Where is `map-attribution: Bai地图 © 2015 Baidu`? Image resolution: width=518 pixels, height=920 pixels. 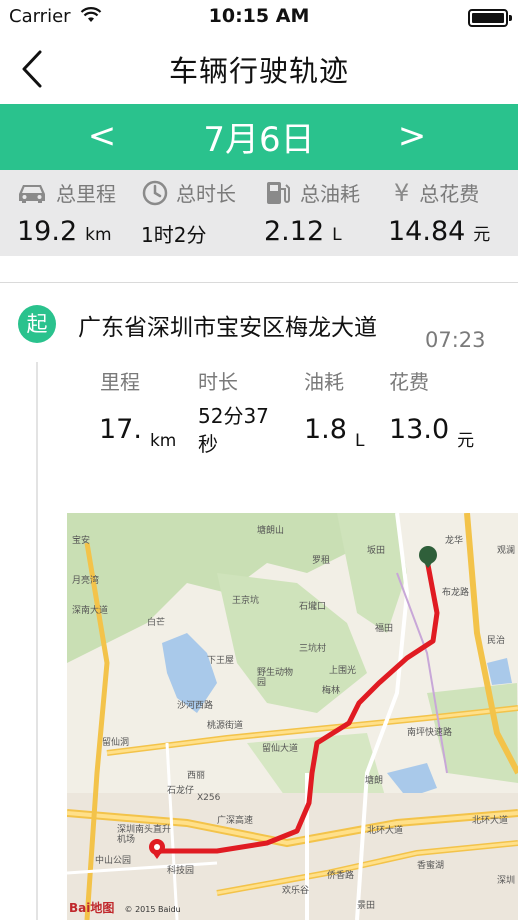
map-attribution: Bai地图 © 2015 Baidu is located at coordinates (125, 907).